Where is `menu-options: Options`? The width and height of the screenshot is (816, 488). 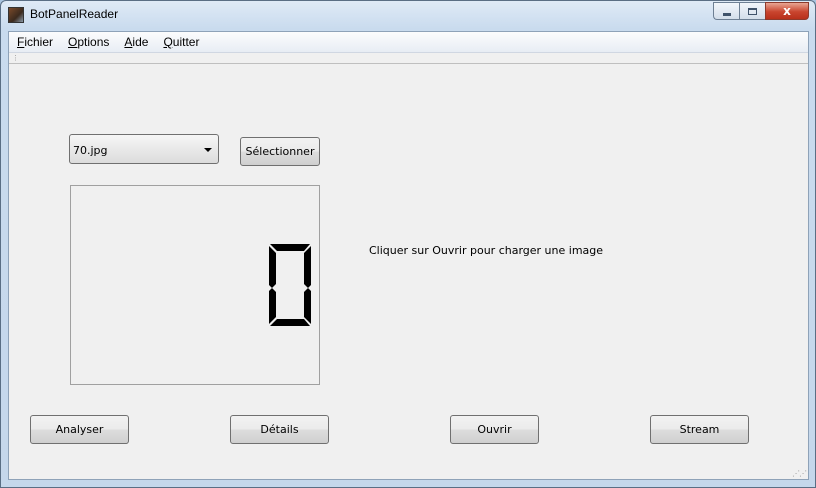
menu-options: Options is located at coordinates (88, 42).